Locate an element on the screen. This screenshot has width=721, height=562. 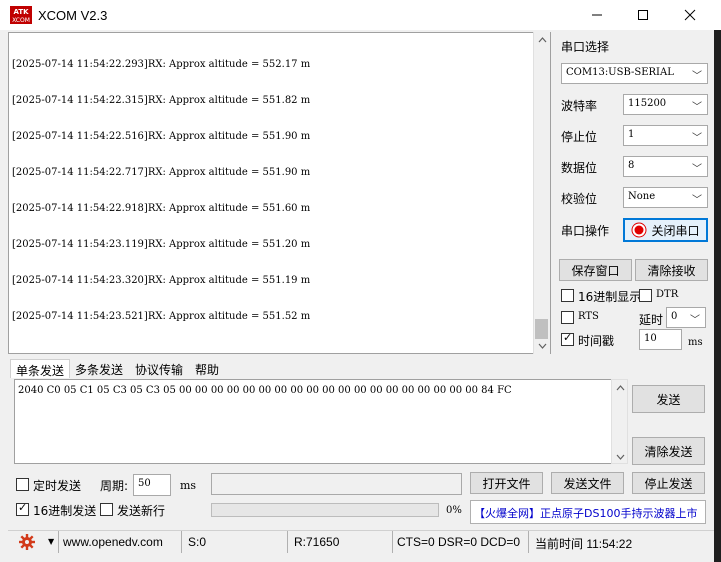
tab-label: 单条发送 is located at coordinates (40, 371).